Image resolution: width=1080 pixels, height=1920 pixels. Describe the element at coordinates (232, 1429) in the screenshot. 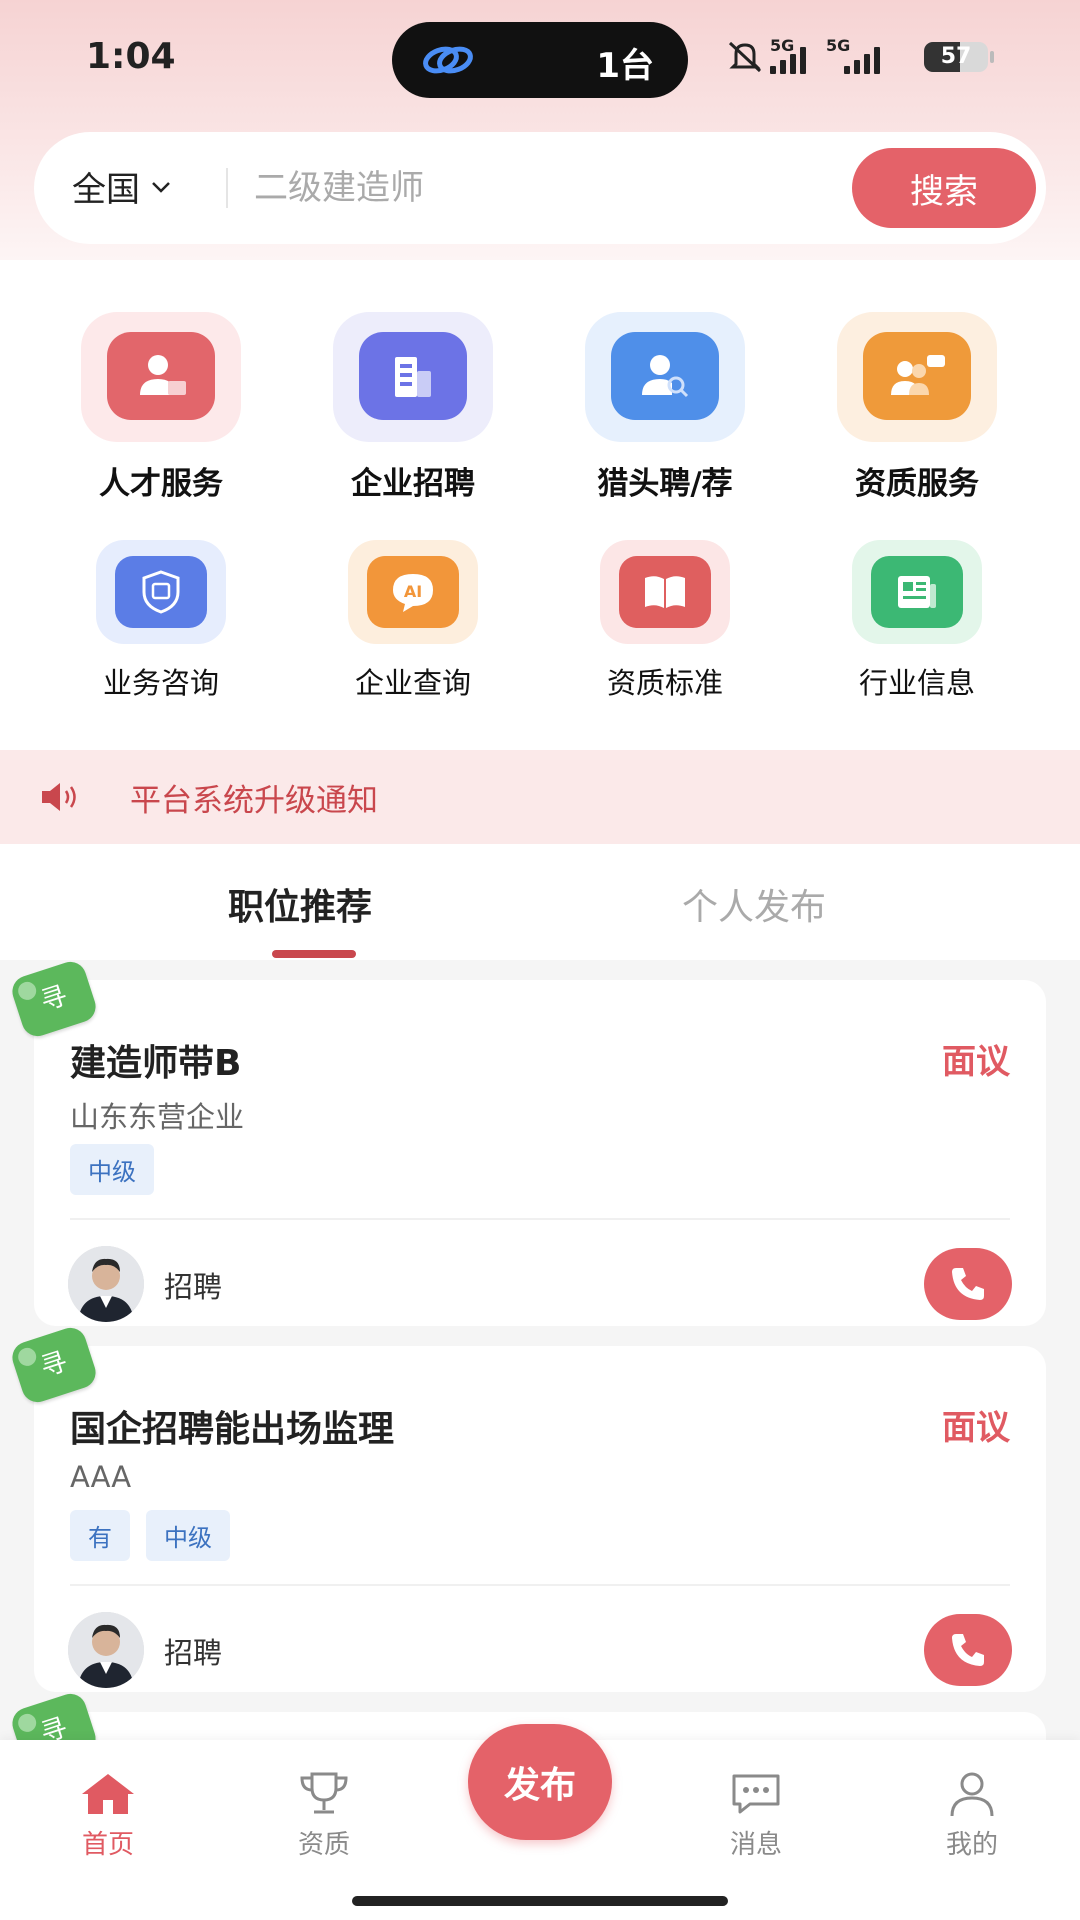

I see `job-title: 国企招聘能出场监理` at that location.